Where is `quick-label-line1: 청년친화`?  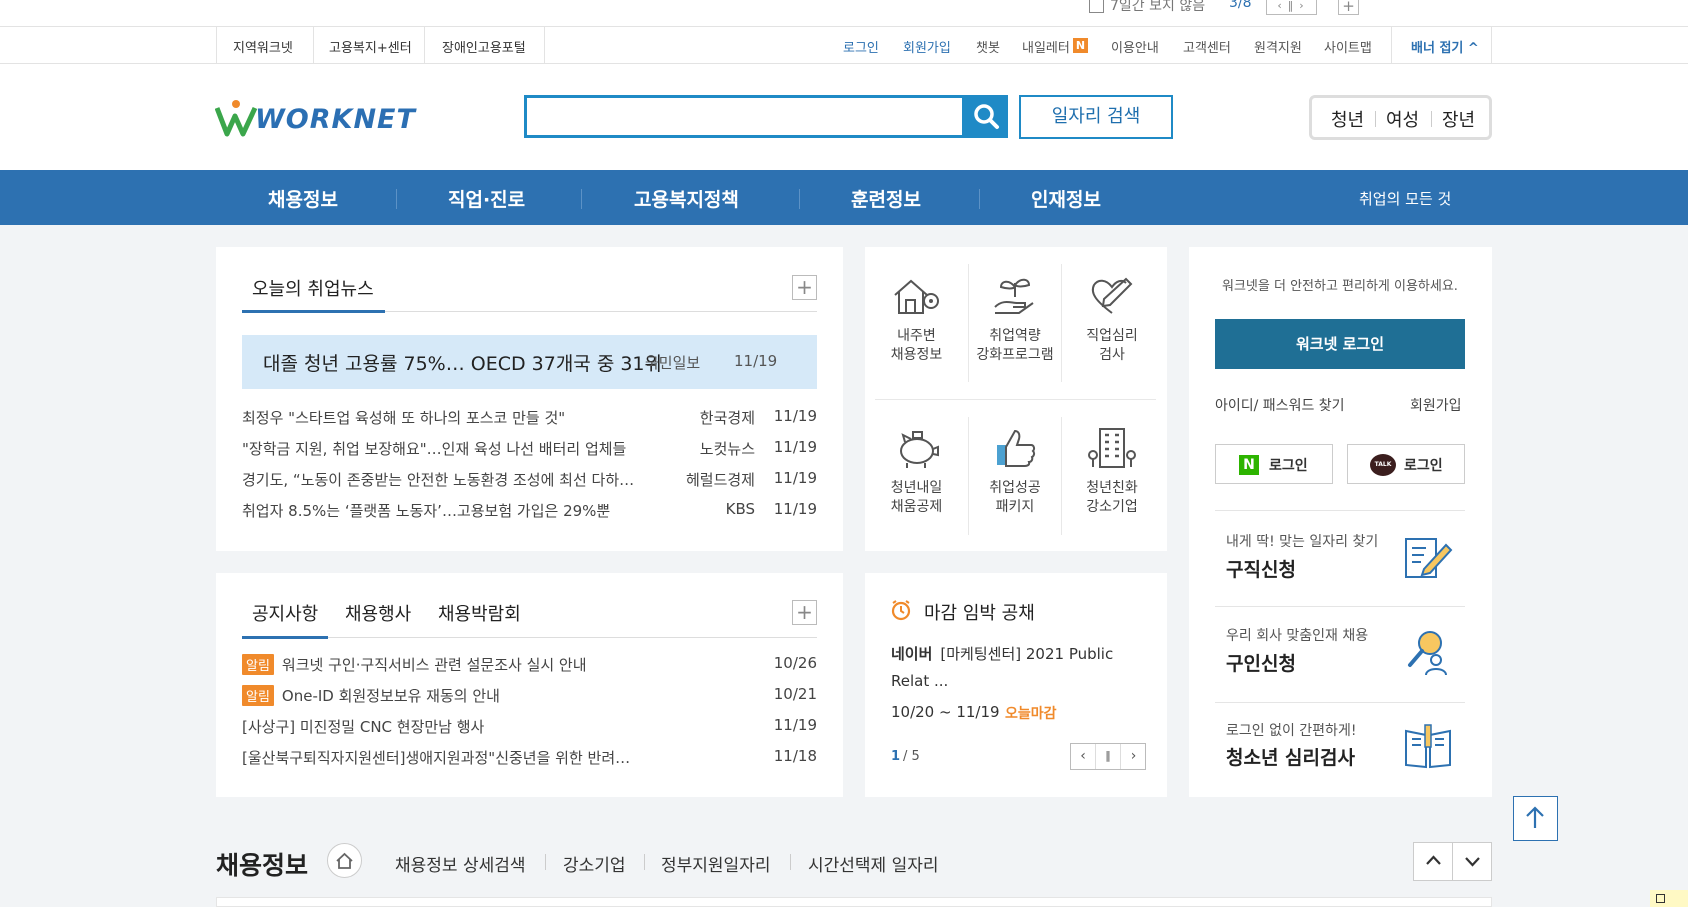 quick-label-line1: 청년친화 is located at coordinates (1112, 488).